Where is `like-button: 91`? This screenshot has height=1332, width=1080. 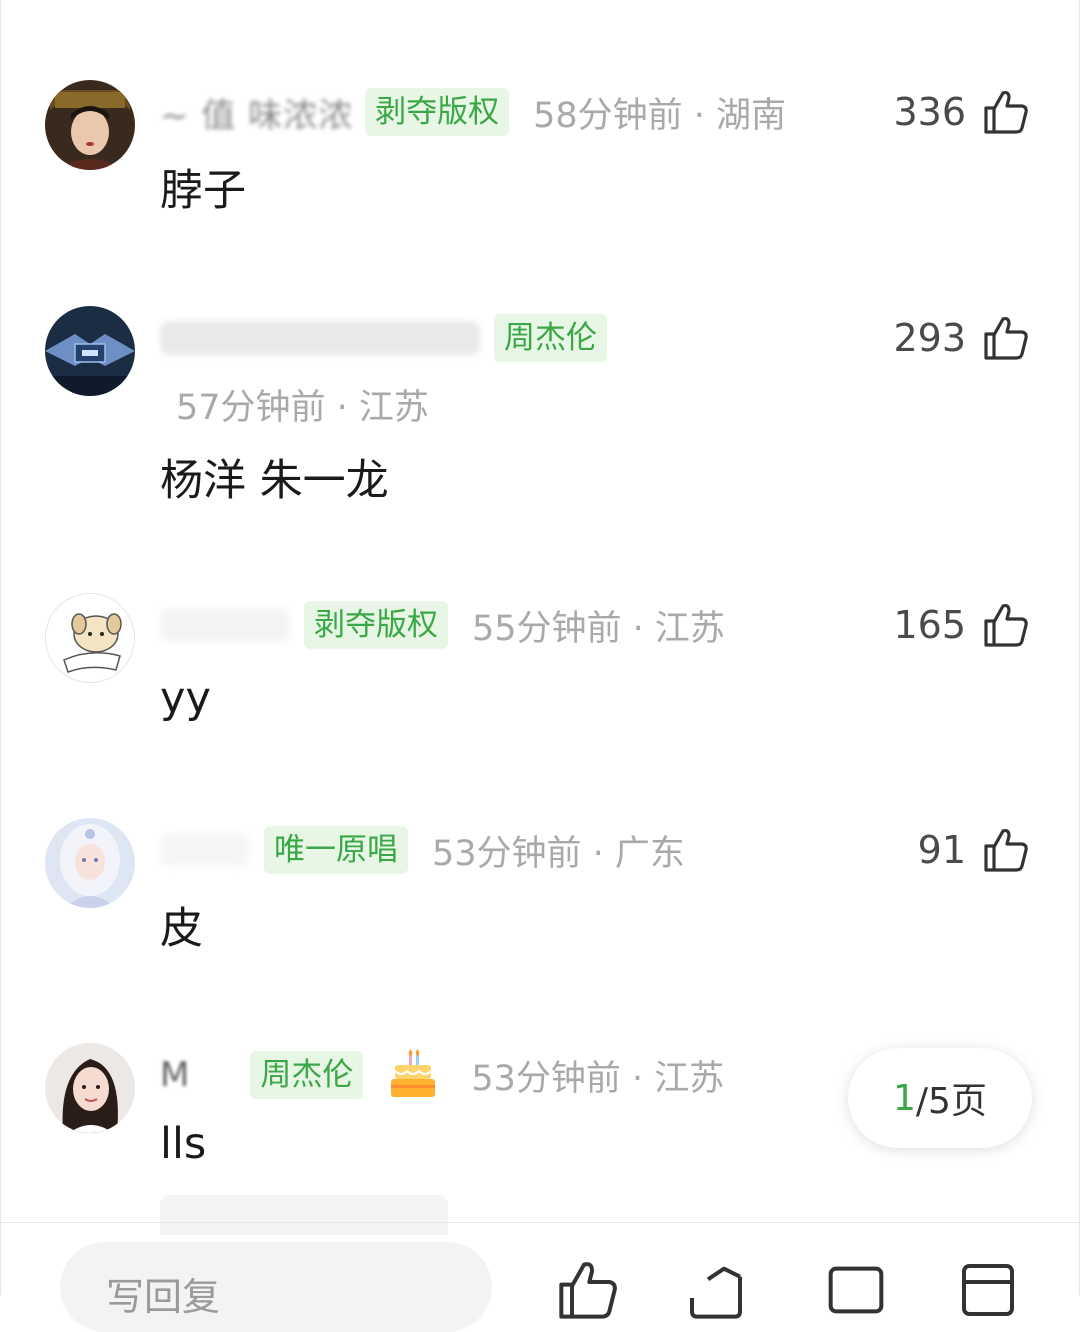 like-button: 91 is located at coordinates (974, 850).